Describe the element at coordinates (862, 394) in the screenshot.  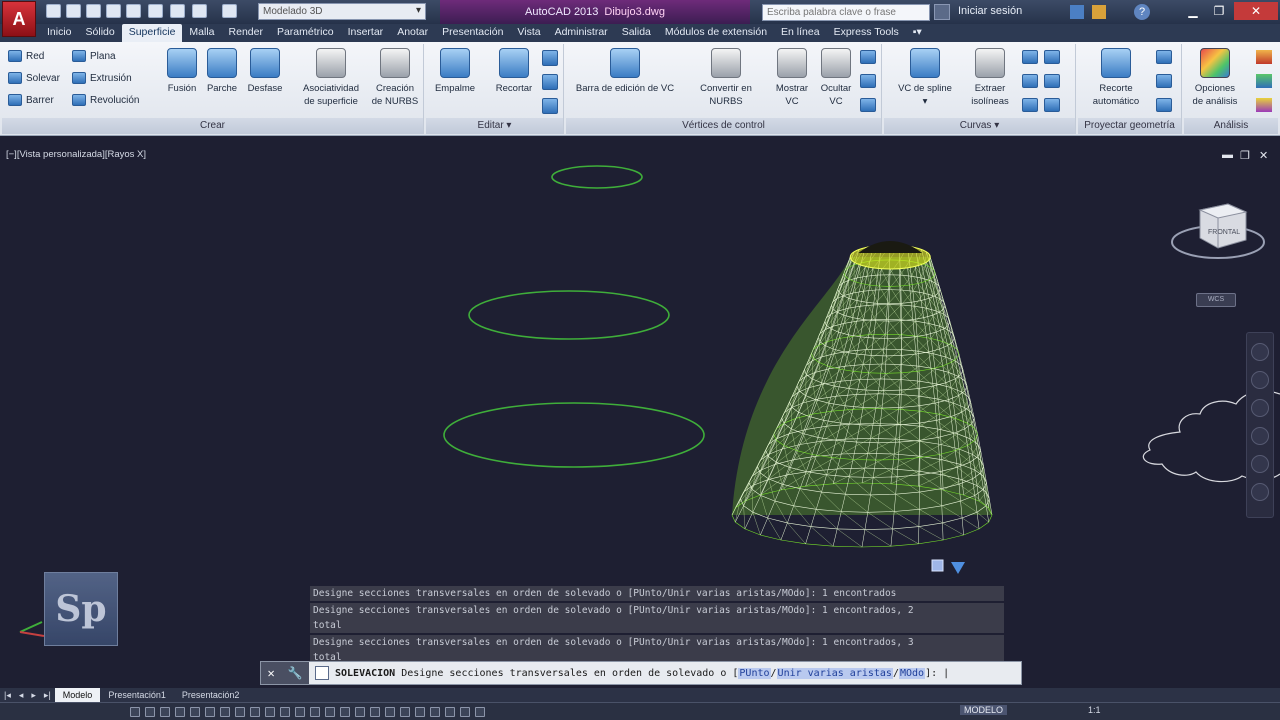
I see `lofted-surface-preview` at that location.